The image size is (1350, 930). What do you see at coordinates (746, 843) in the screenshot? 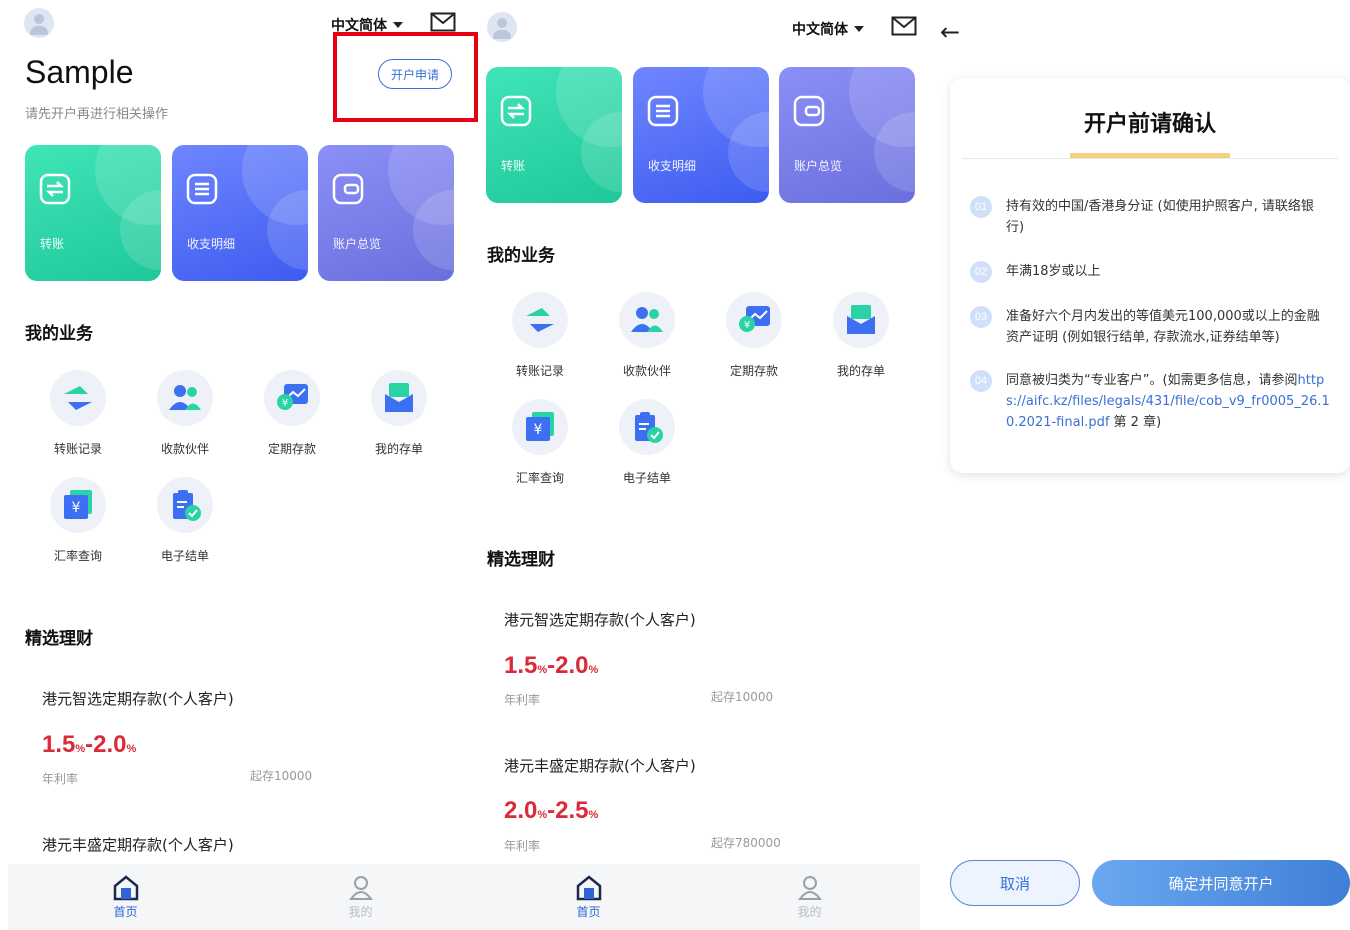
I see `min-deposit: 起存780000` at bounding box center [746, 843].